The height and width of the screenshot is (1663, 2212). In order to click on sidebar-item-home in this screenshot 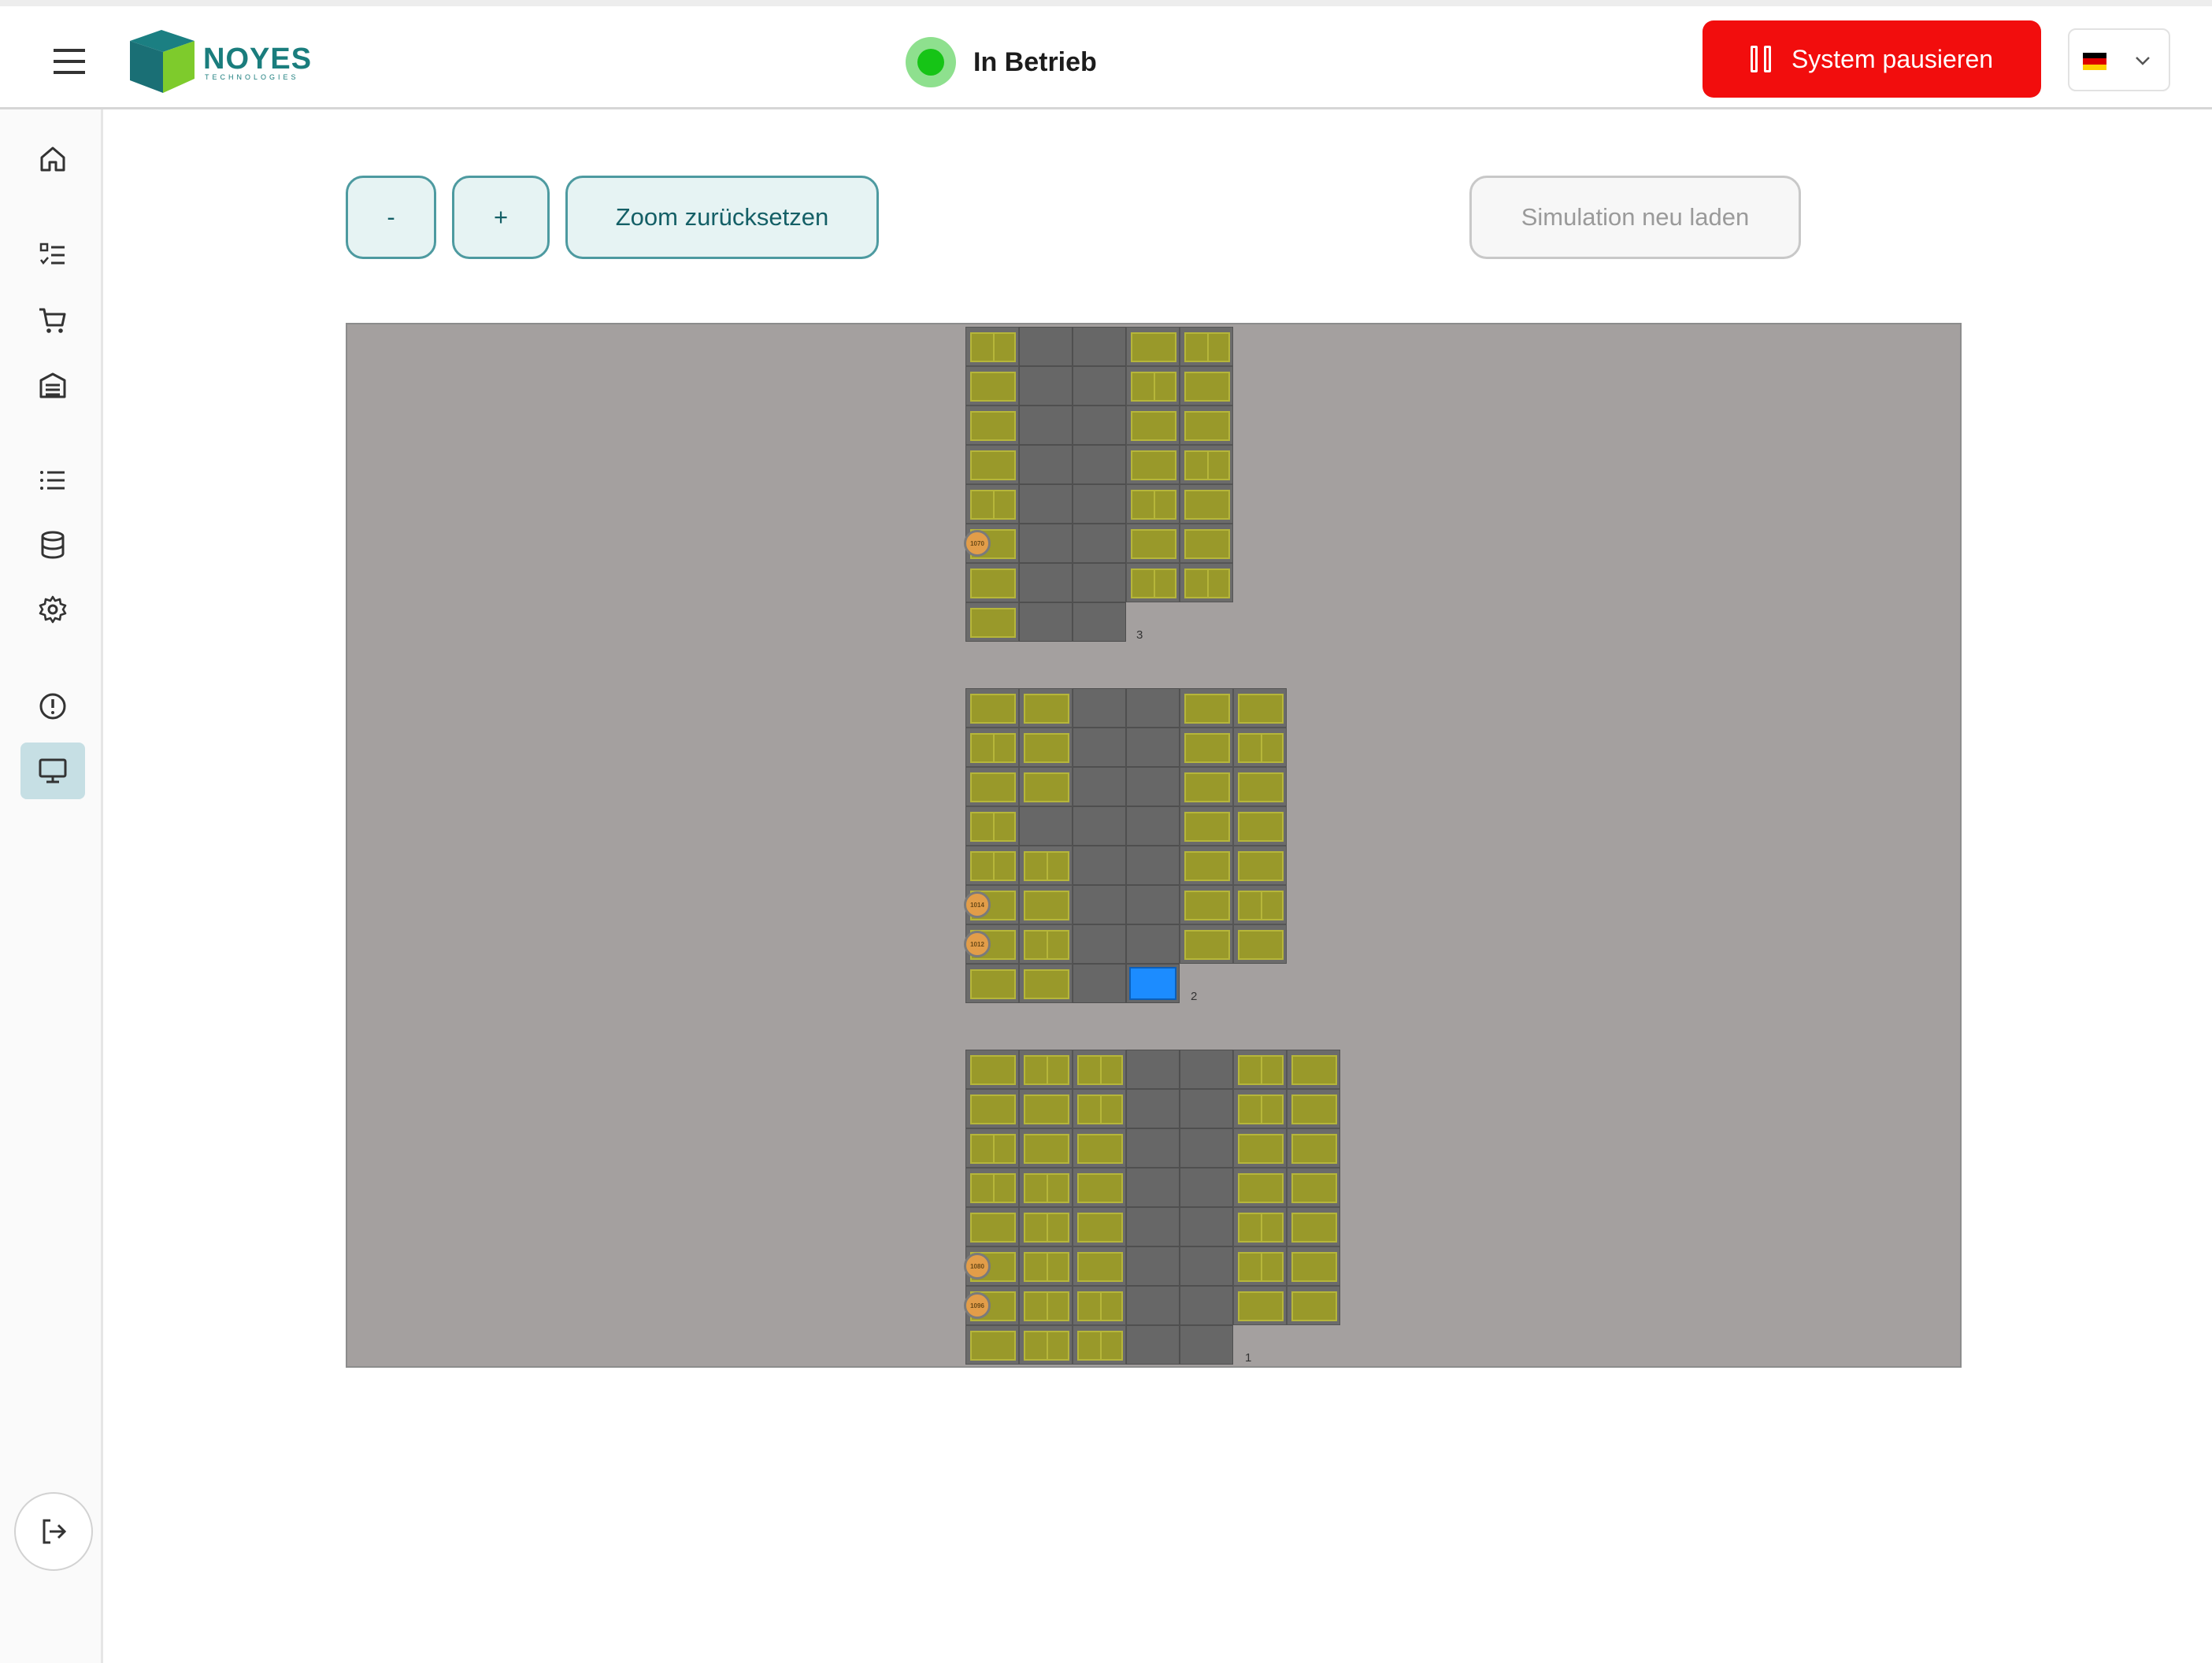, I will do `click(53, 159)`.